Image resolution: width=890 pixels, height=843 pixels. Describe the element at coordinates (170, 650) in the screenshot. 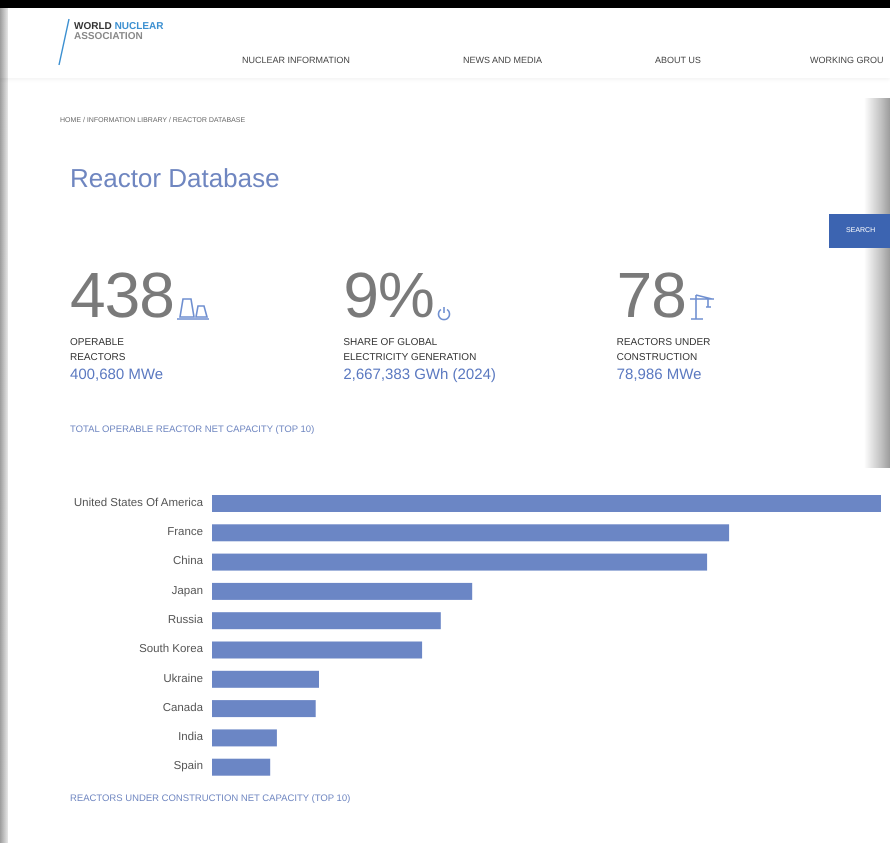

I see `bar-label: South Korea` at that location.